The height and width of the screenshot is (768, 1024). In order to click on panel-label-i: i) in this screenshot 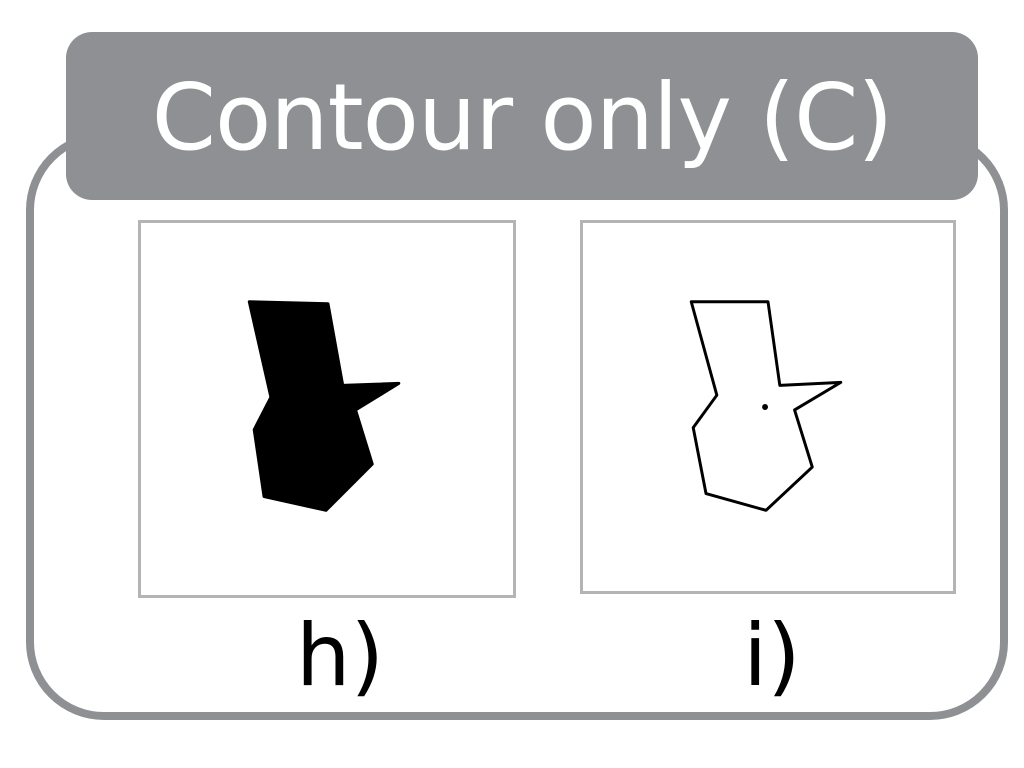, I will do `click(772, 656)`.